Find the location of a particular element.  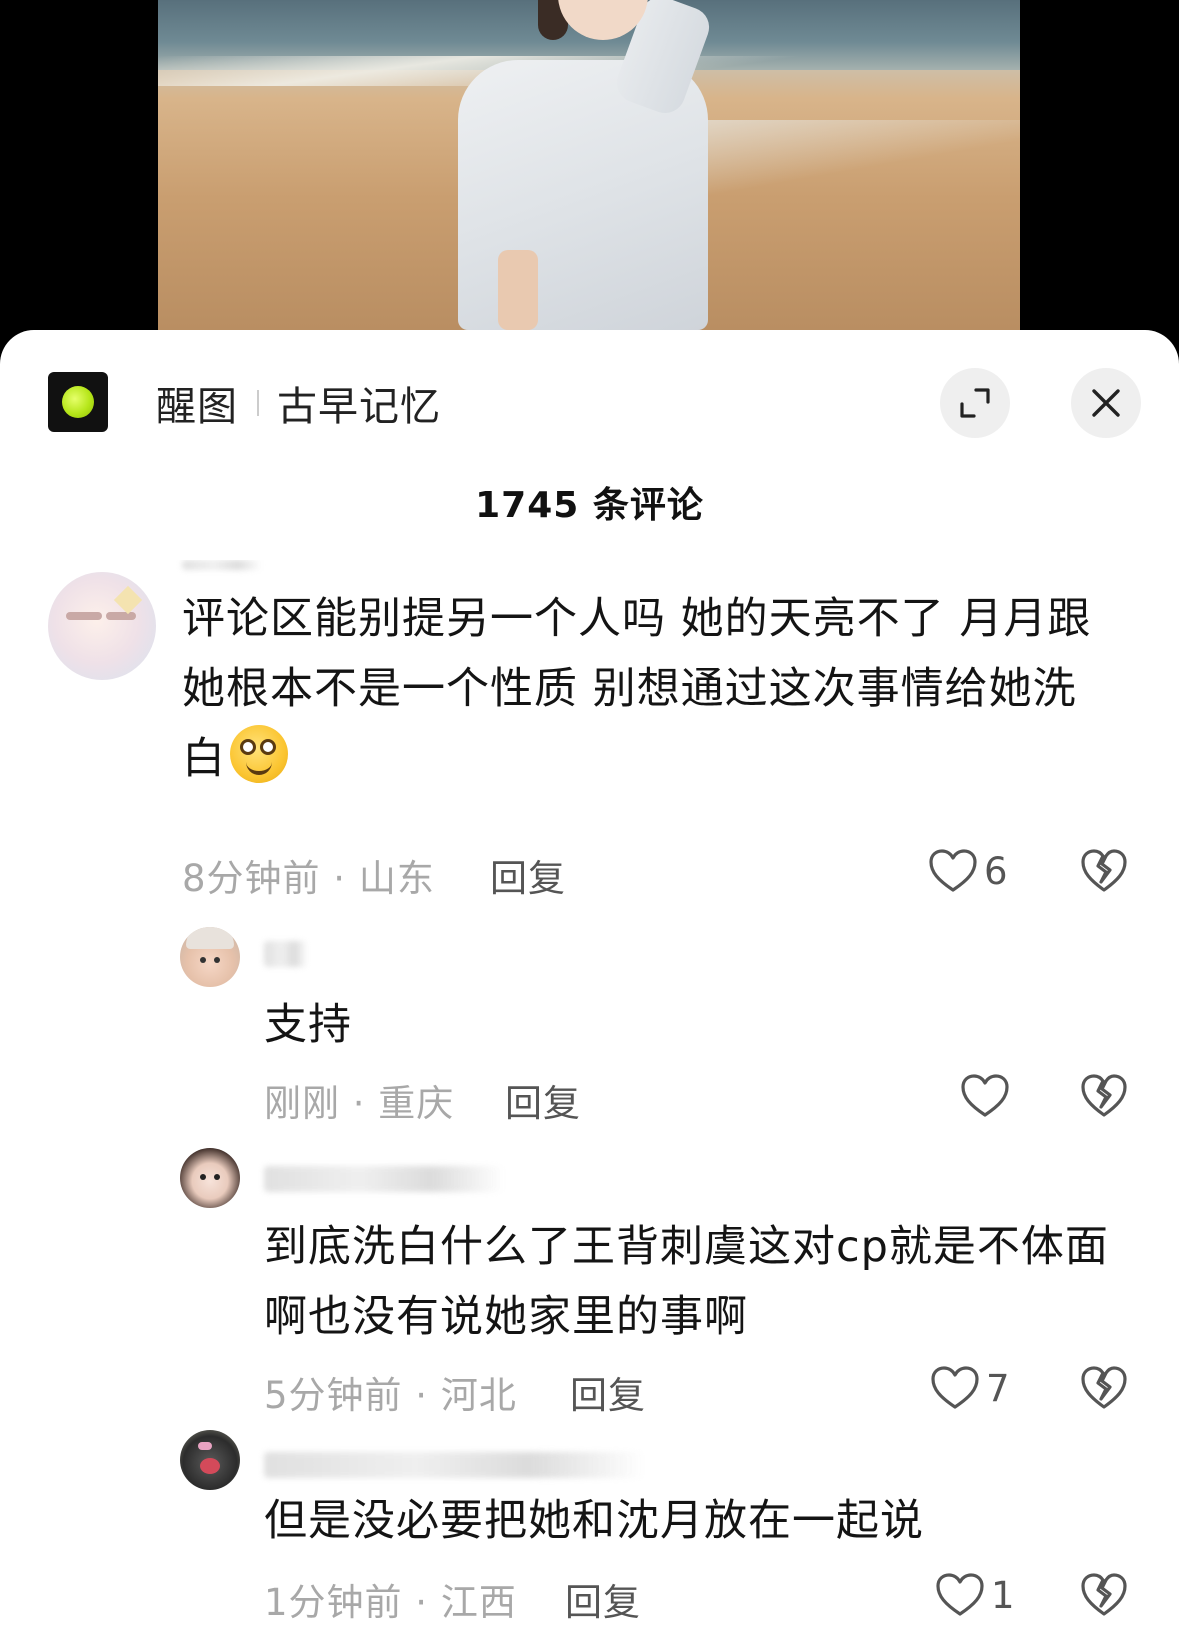

like-count: 6 is located at coordinates (996, 871).